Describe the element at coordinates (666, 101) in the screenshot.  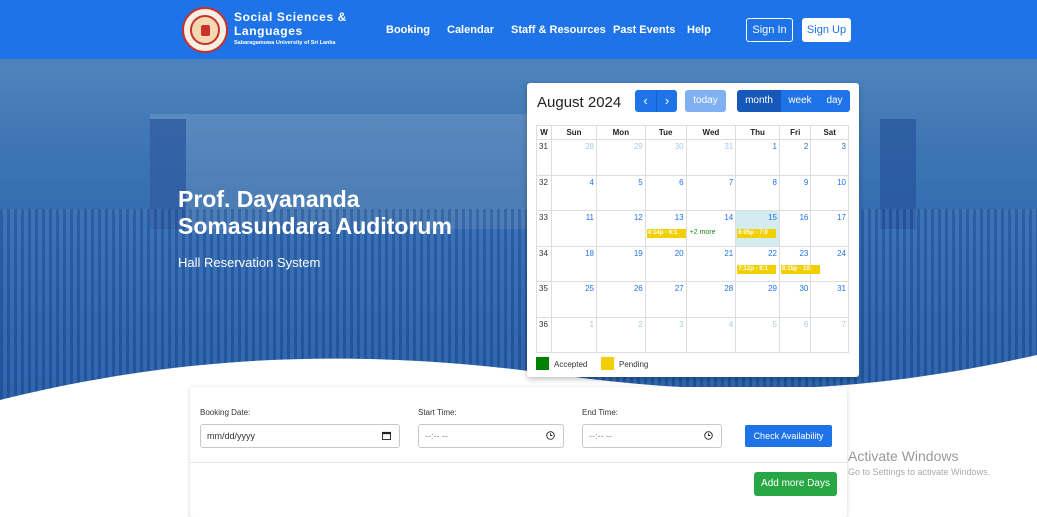
I see `calendar-next-button: ›` at that location.